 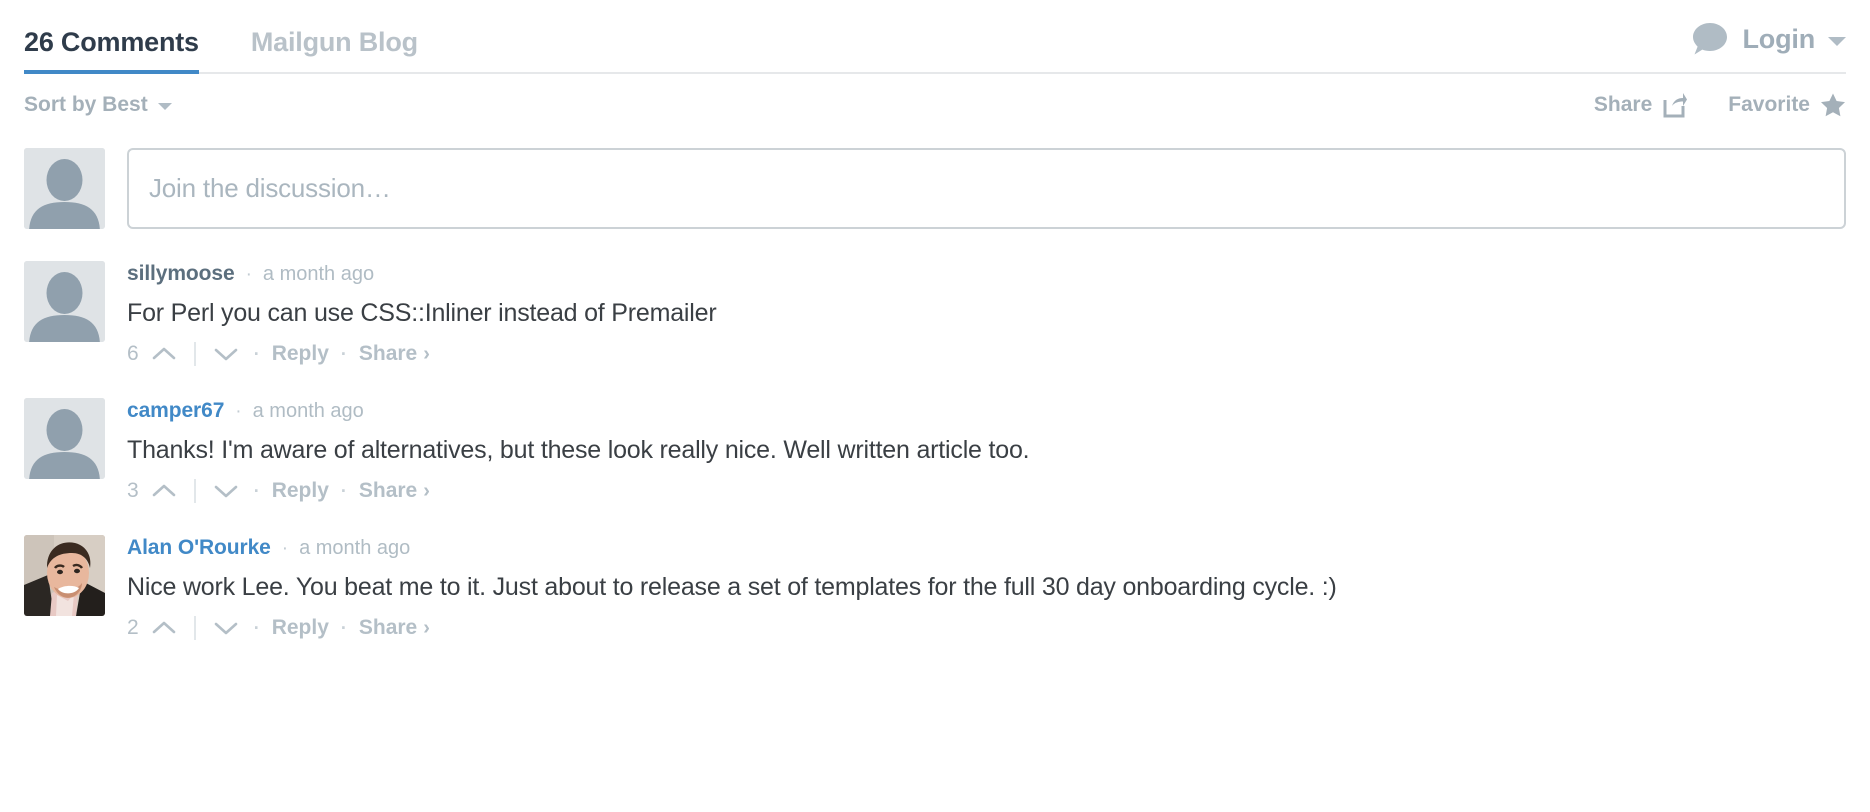 What do you see at coordinates (175, 410) in the screenshot?
I see `comment-author: camper67` at bounding box center [175, 410].